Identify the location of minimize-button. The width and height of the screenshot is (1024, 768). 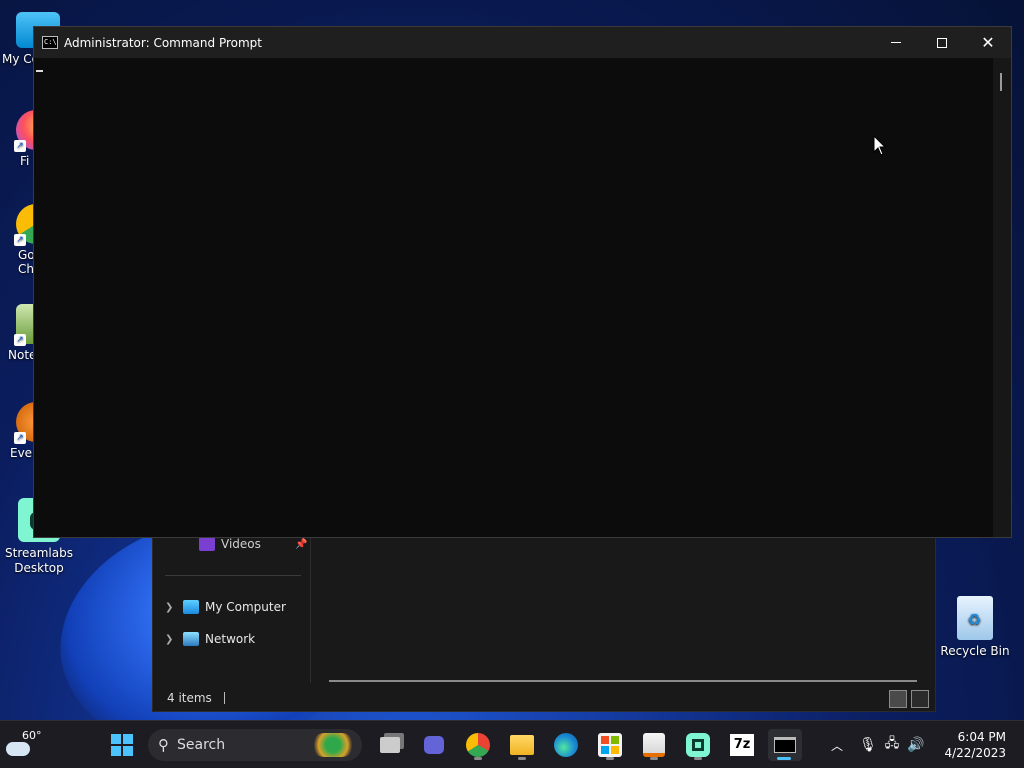
(896, 42).